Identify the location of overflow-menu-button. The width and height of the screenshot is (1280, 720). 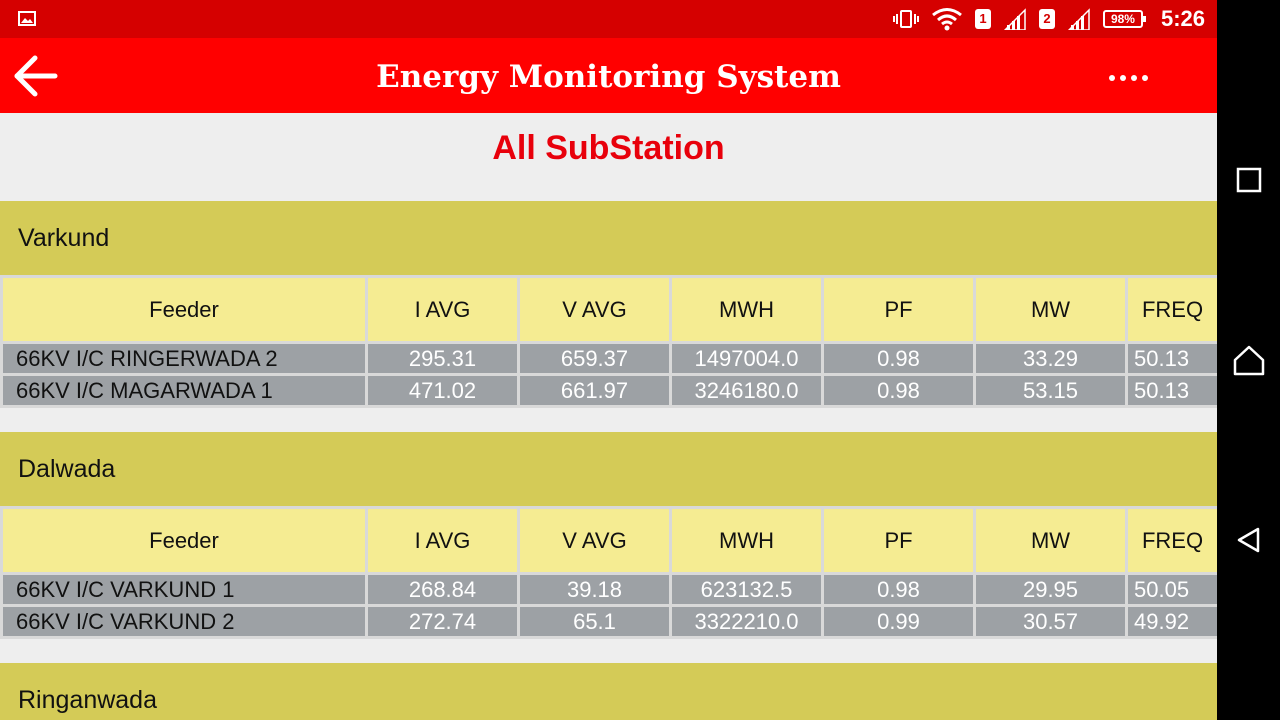
(1128, 78).